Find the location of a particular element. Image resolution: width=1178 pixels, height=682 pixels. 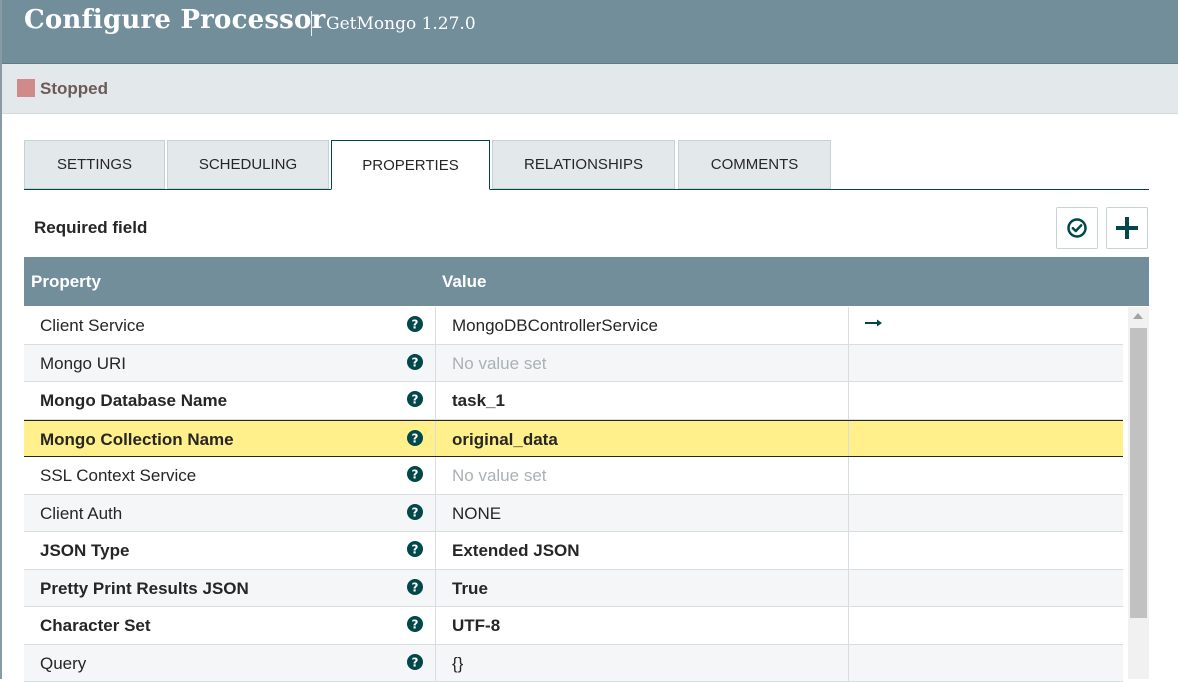

property-name: JSON Type is located at coordinates (84, 551).